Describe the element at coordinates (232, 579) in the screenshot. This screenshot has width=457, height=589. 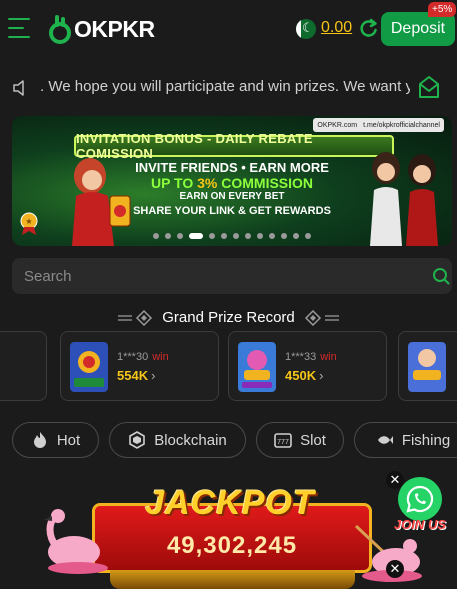
I see `jackpot-base` at that location.